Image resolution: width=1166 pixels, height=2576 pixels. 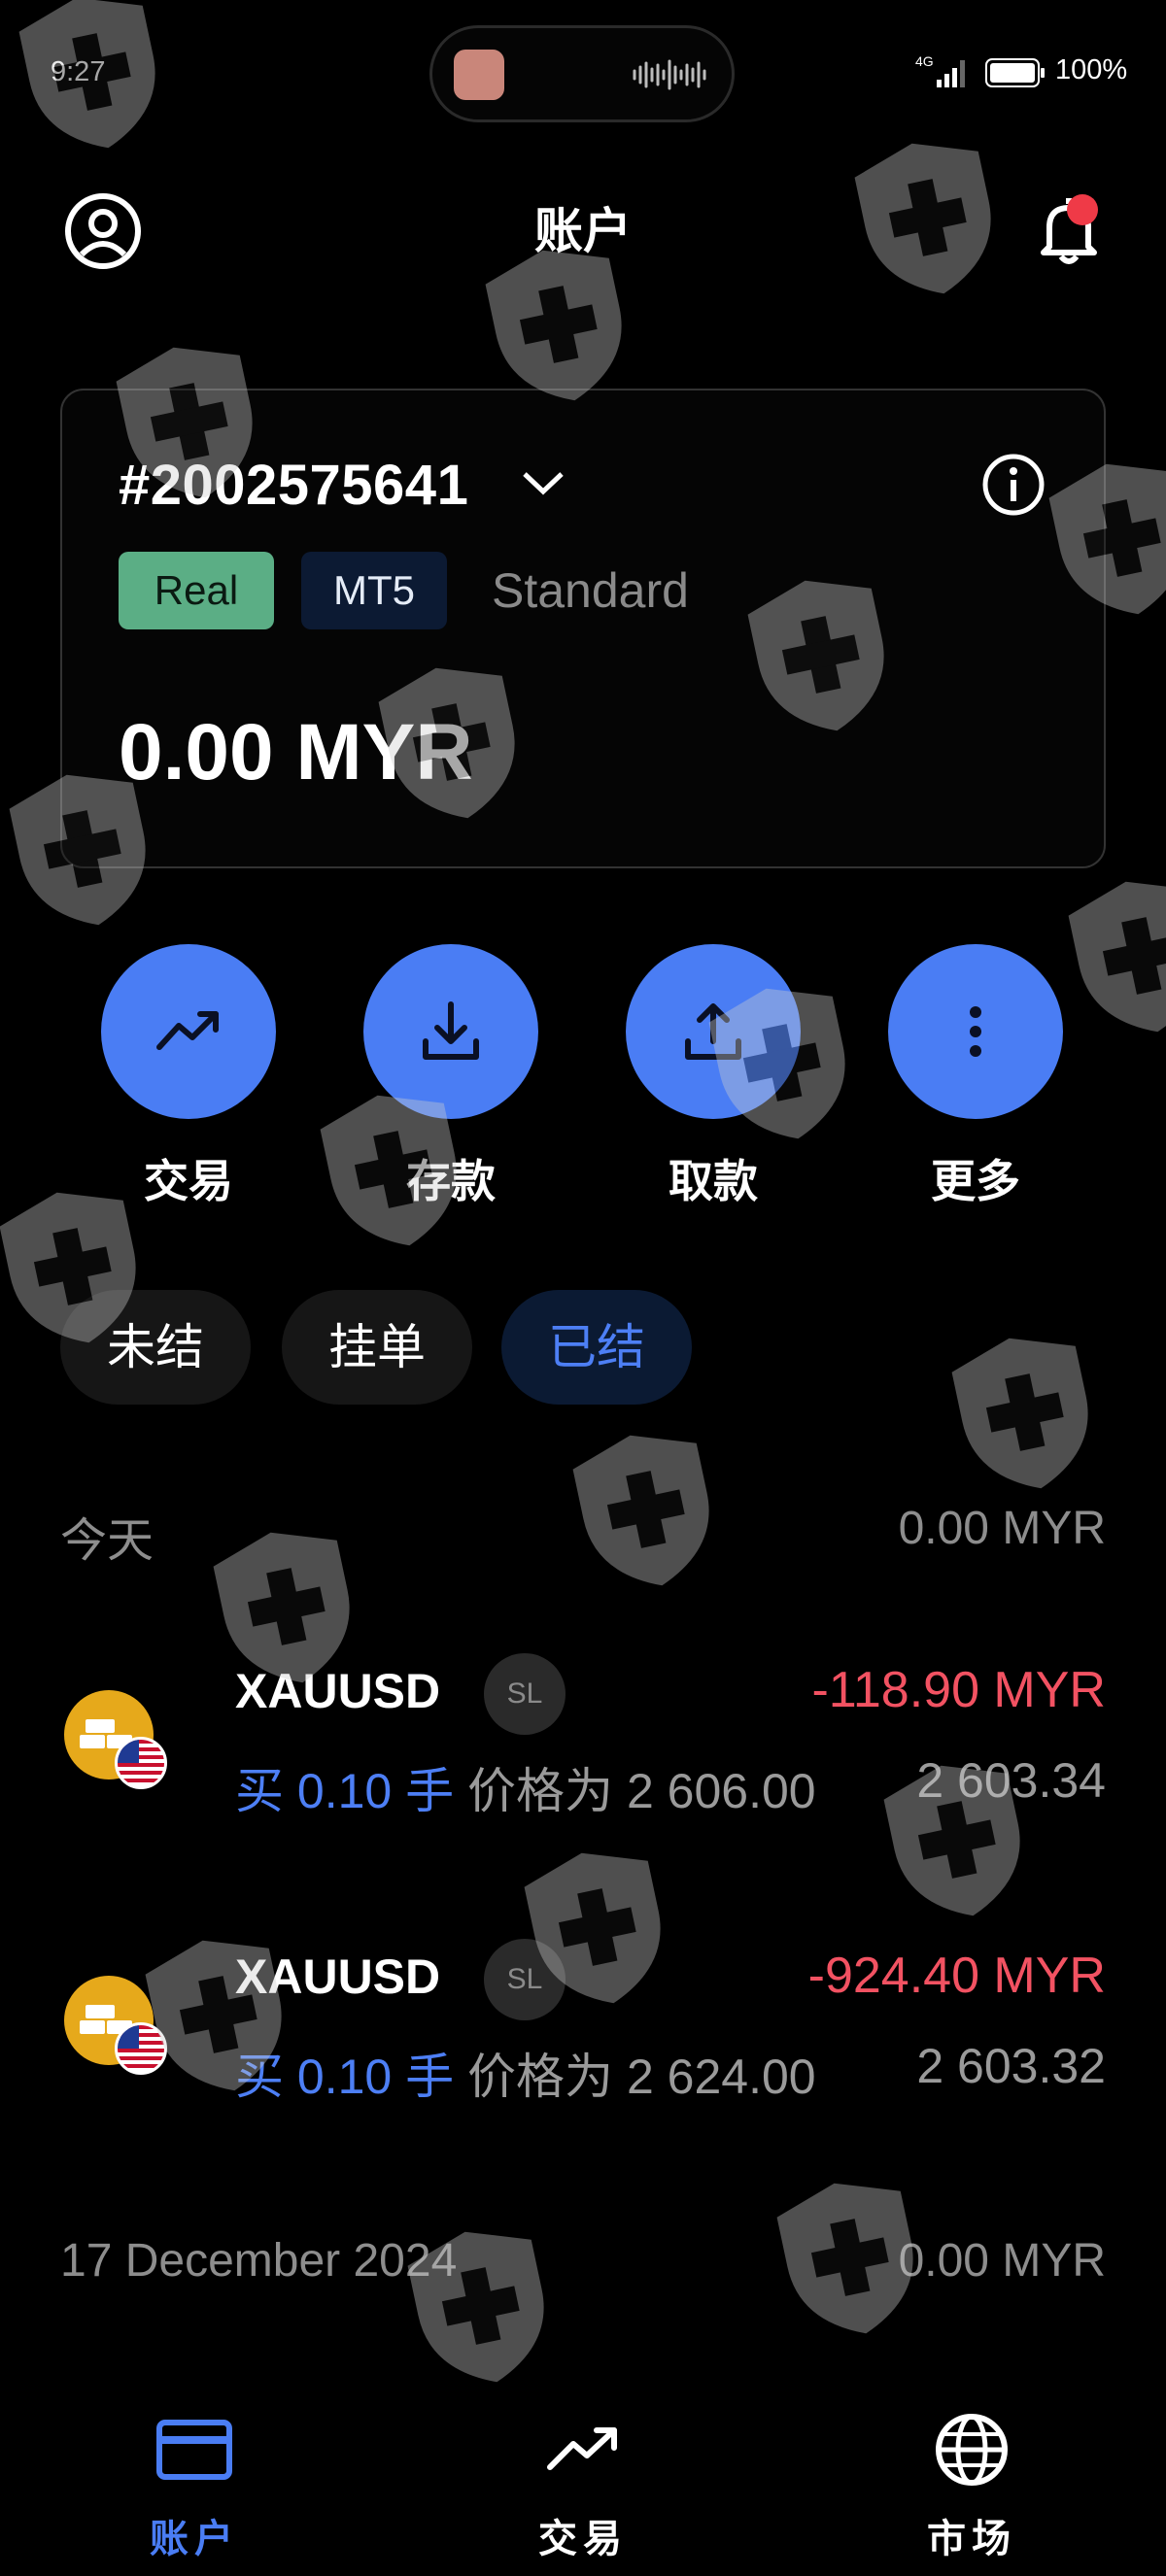 What do you see at coordinates (582, 73) in the screenshot?
I see `dynamic-island` at bounding box center [582, 73].